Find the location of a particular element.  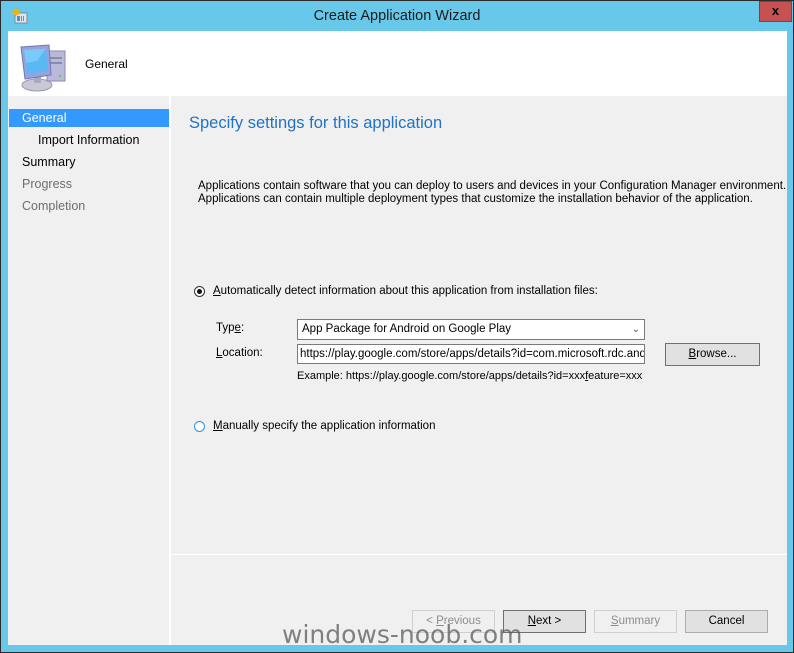

close-icon: x is located at coordinates (775, 10).